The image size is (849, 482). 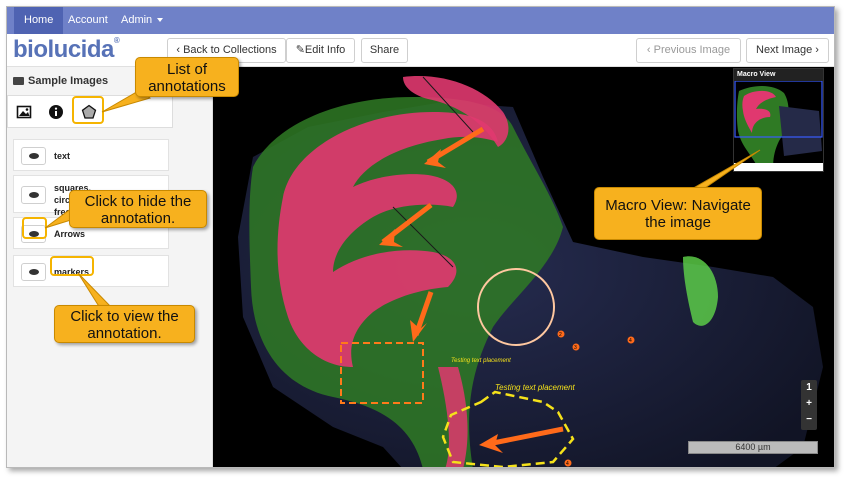 I want to click on back-label: Back to Collections, so click(x=230, y=50).